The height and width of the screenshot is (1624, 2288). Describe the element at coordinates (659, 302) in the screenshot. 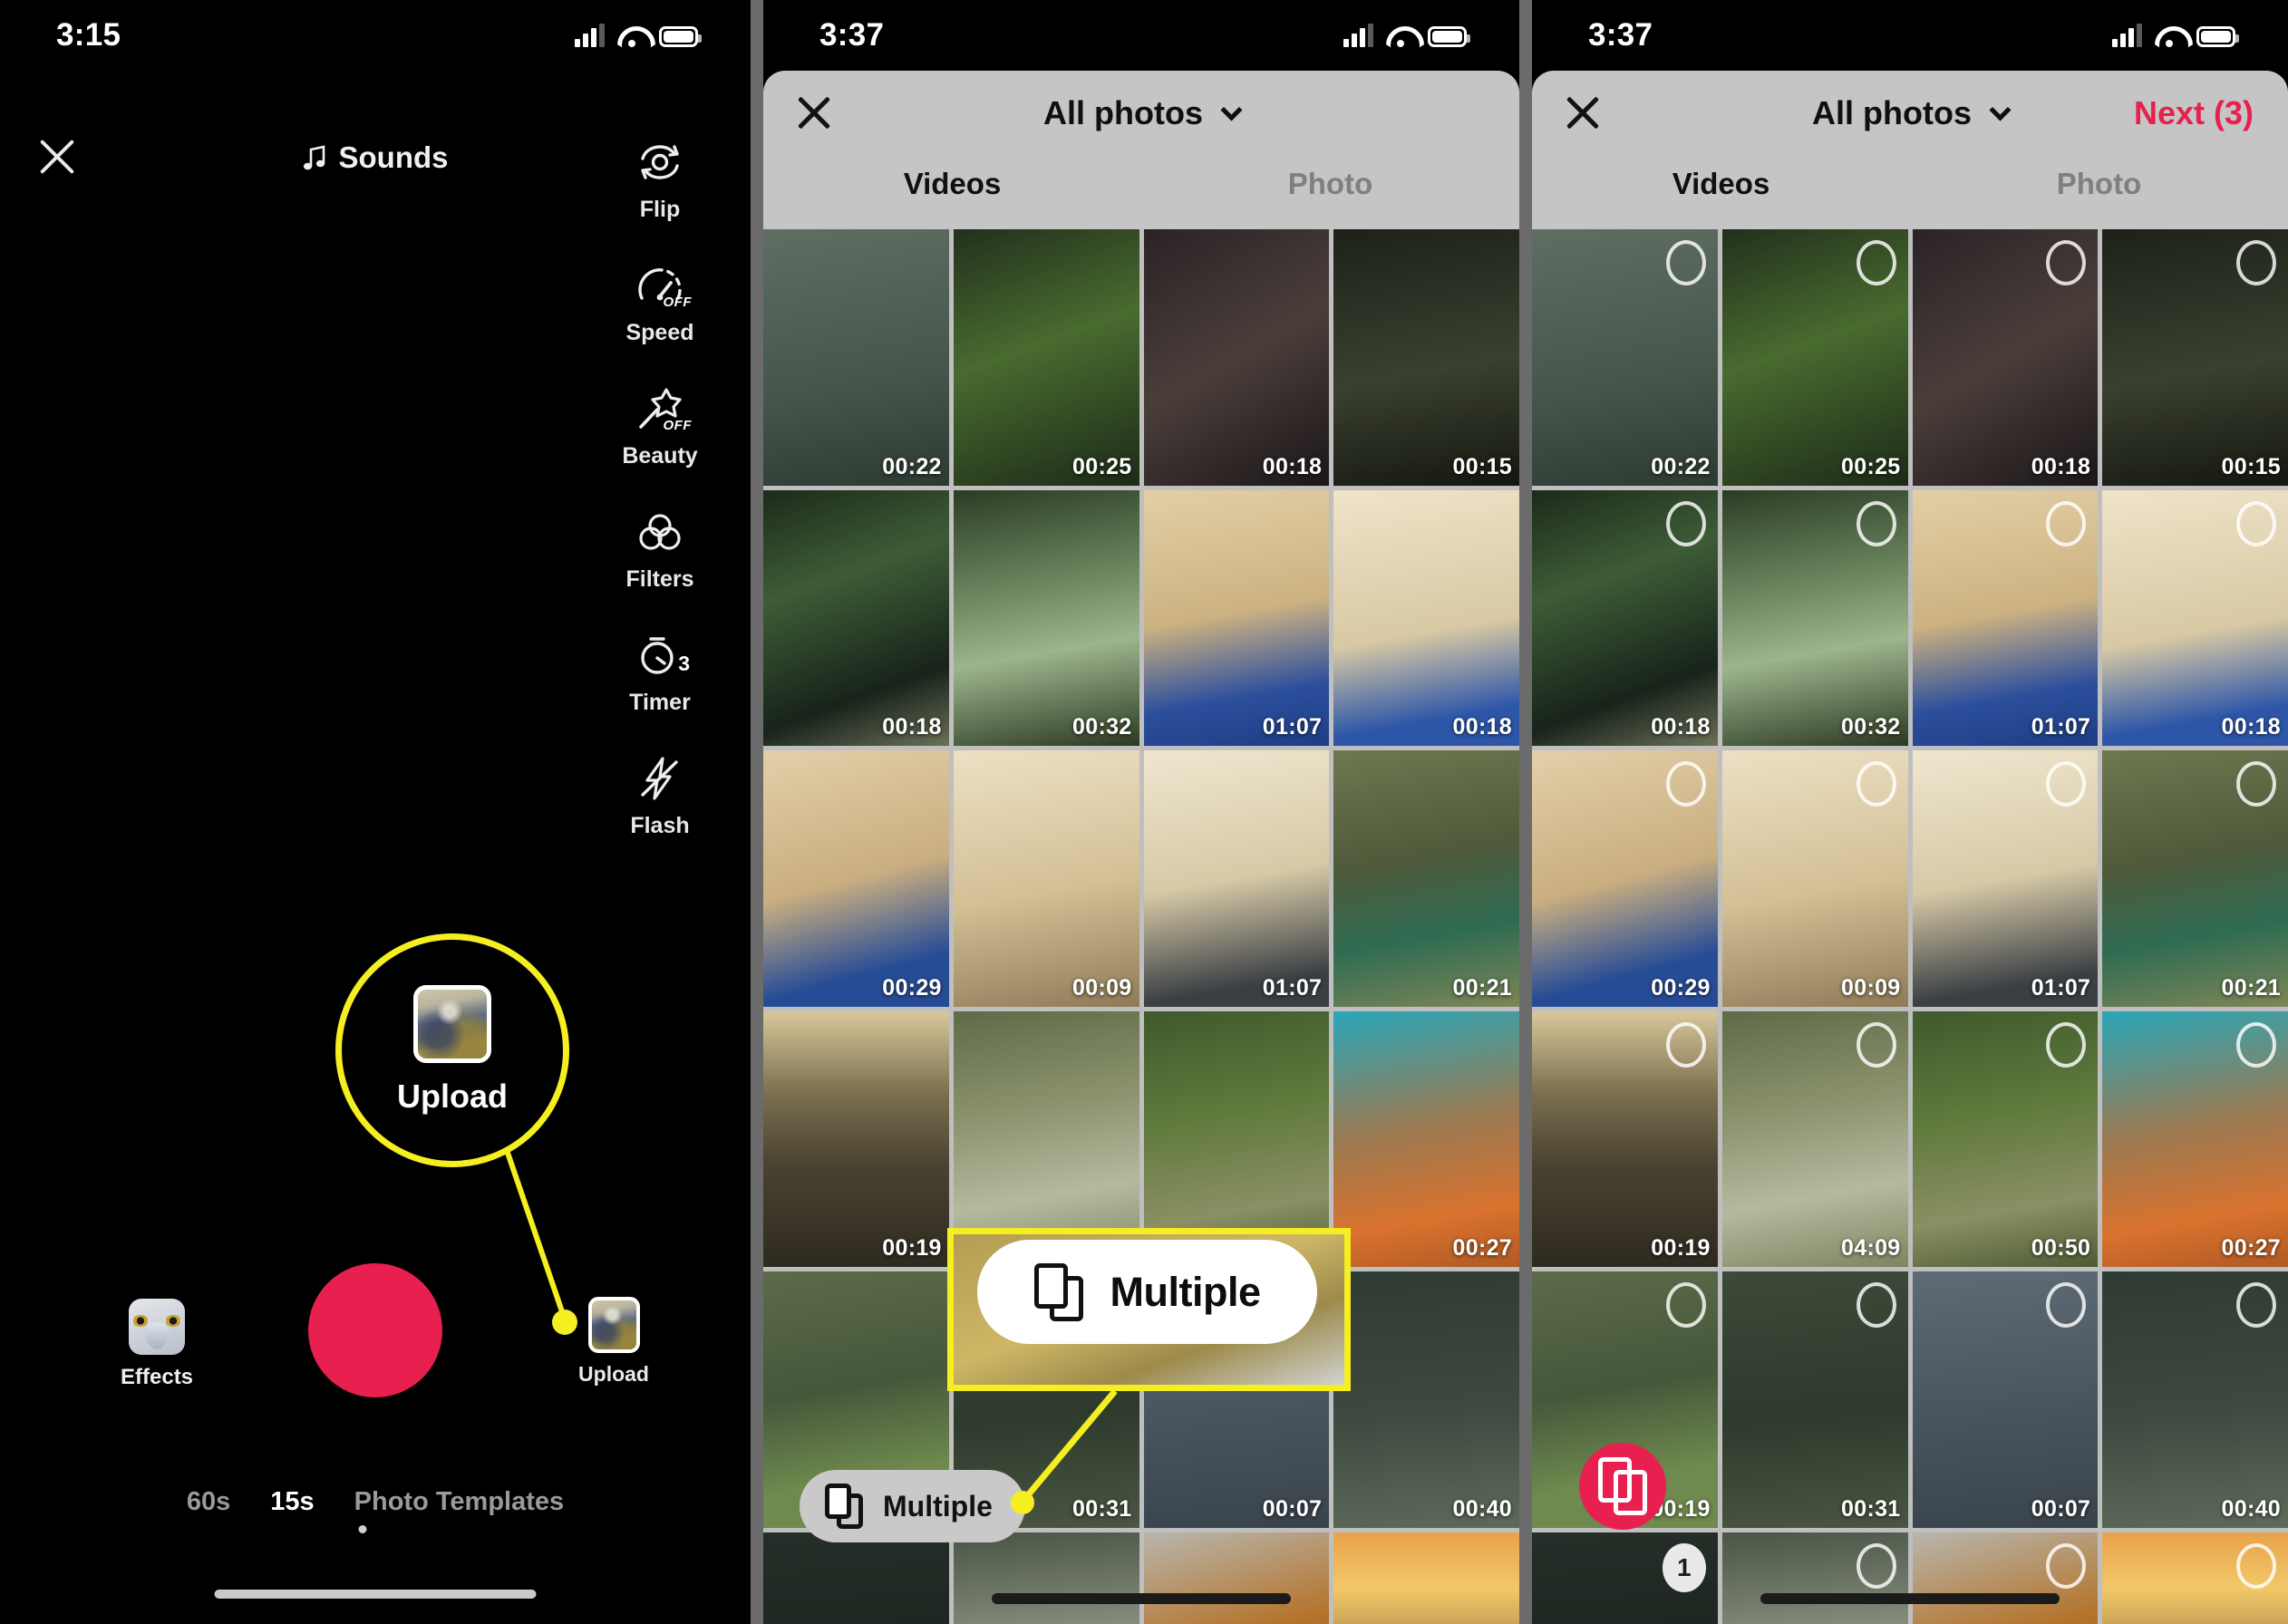

I see `tool-speed: OFF Speed` at that location.